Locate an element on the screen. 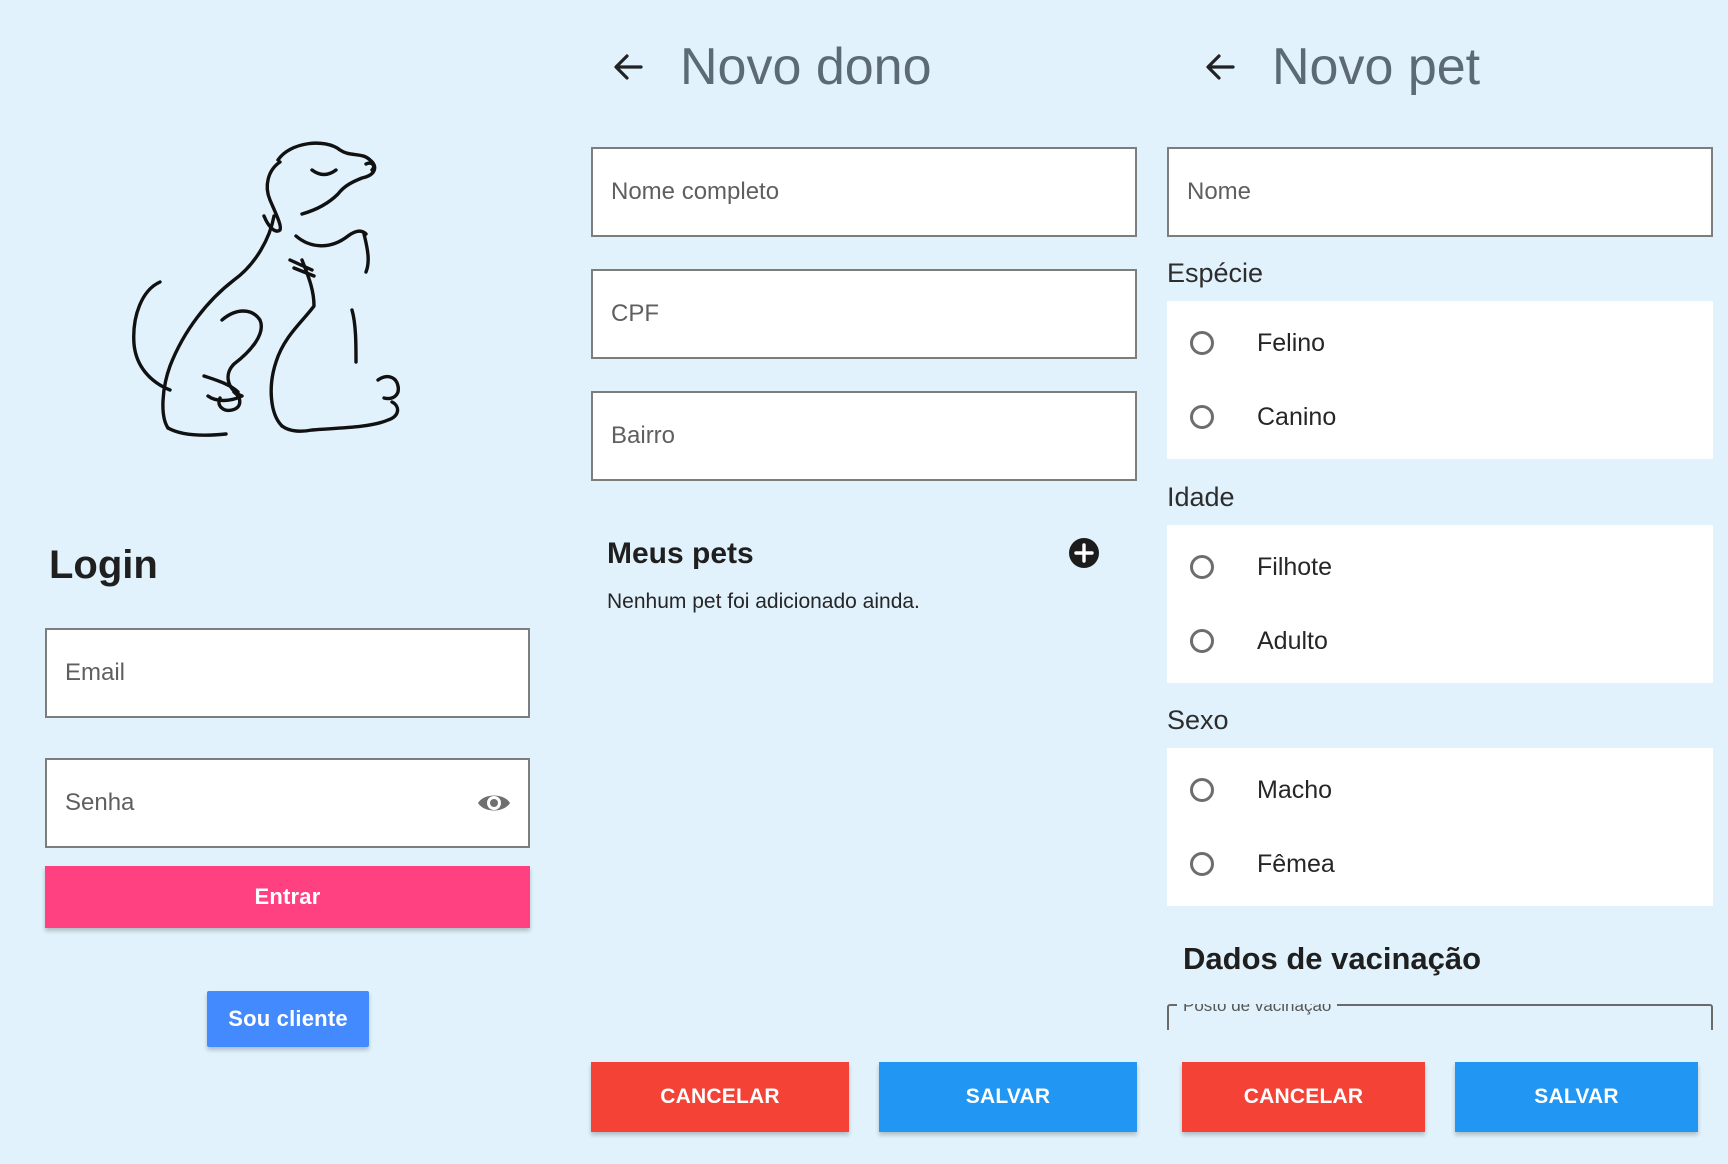 This screenshot has height=1164, width=1728. radio-option-adulto: Adulto is located at coordinates (1440, 641).